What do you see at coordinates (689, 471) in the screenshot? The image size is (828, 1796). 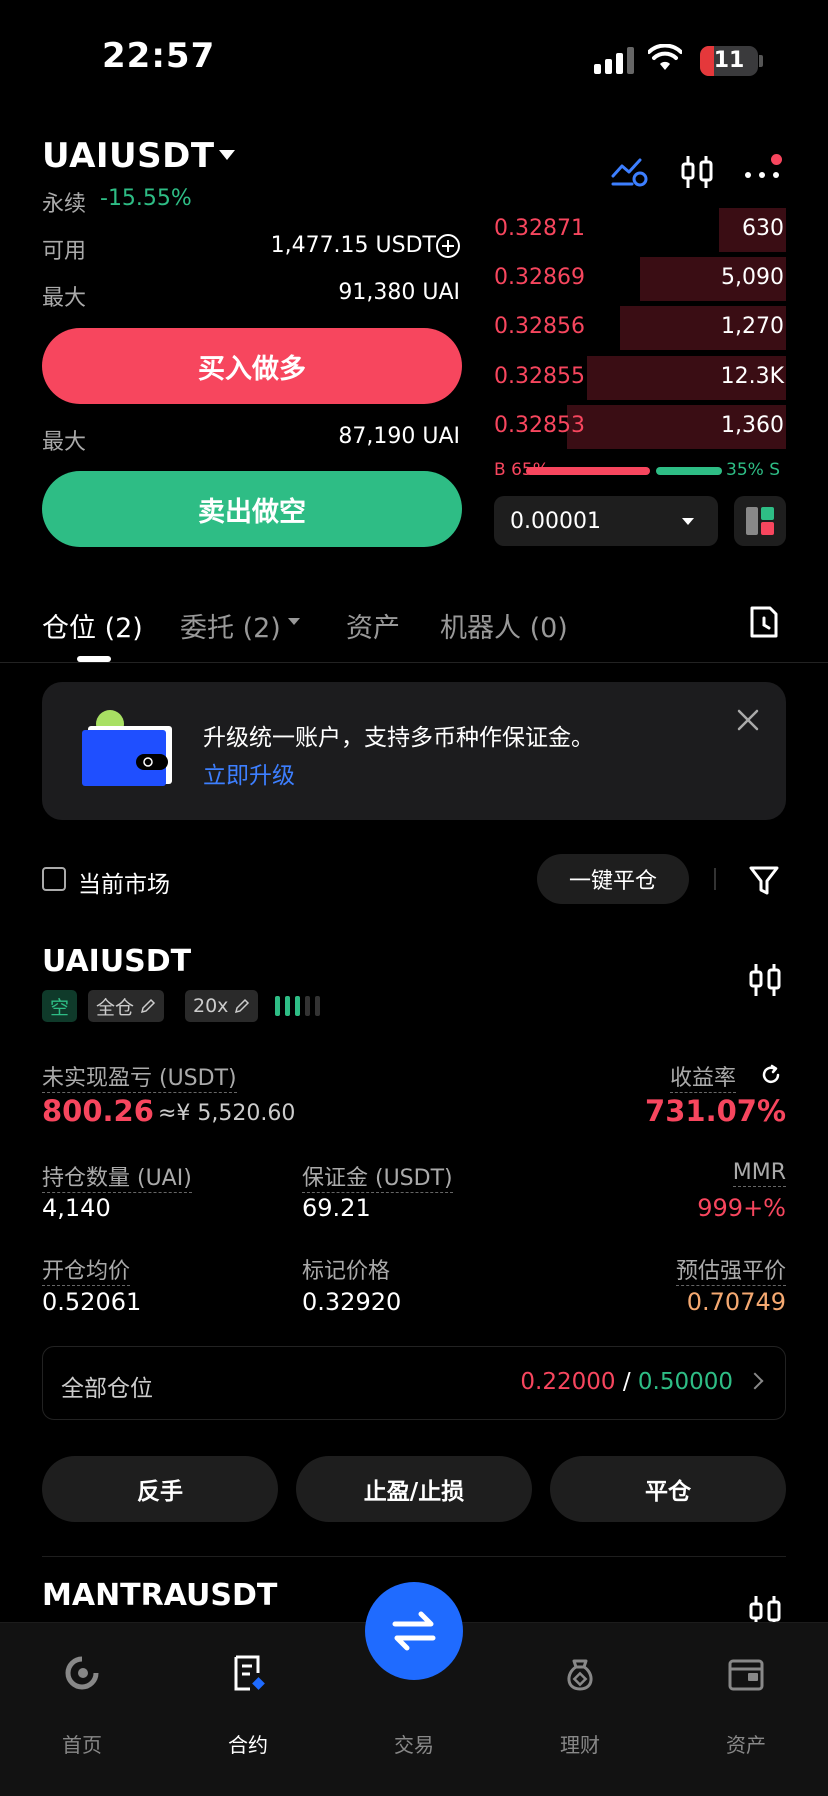 I see `sell-ratio-bar` at bounding box center [689, 471].